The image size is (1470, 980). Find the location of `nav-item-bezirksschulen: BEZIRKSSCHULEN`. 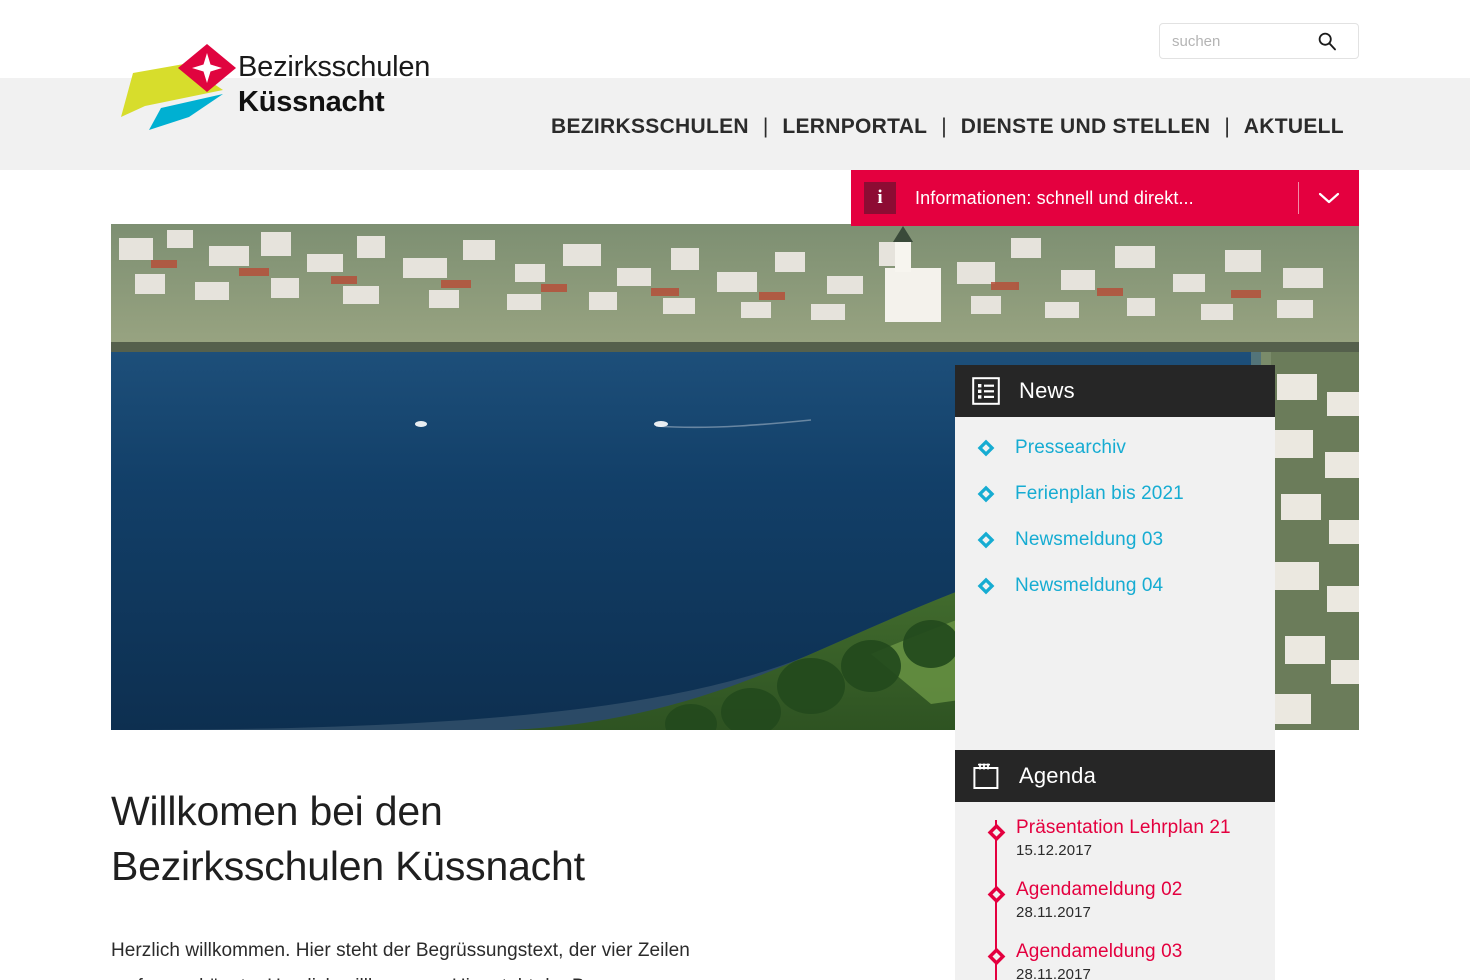

nav-item-bezirksschulen: BEZIRKSSCHULEN is located at coordinates (650, 127).